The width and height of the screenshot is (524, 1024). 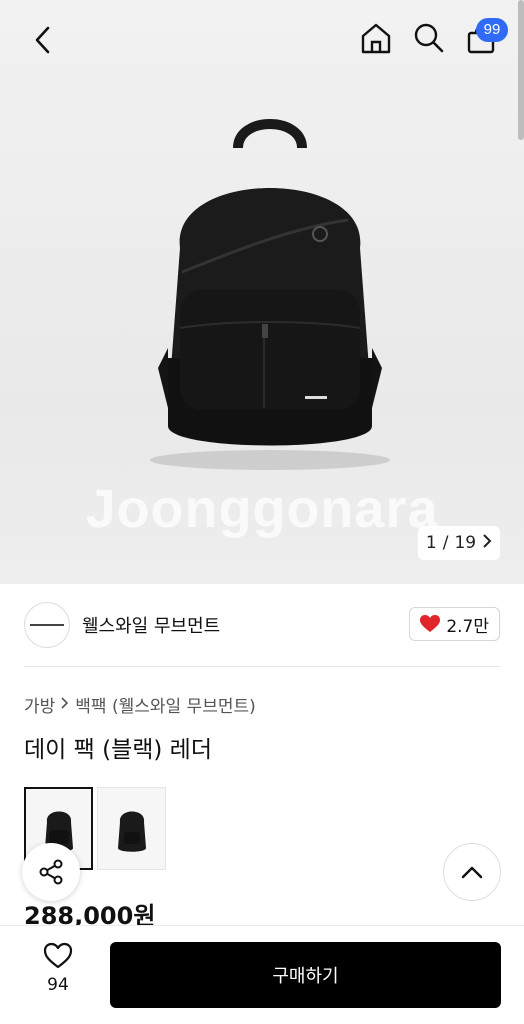 I want to click on chevron-left-icon, so click(x=42, y=40).